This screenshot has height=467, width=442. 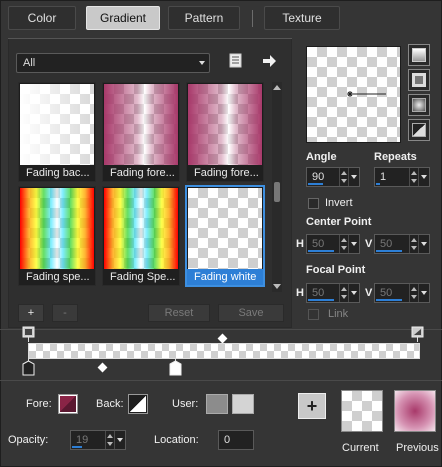 I want to click on tab-pattern: Pattern, so click(x=204, y=18).